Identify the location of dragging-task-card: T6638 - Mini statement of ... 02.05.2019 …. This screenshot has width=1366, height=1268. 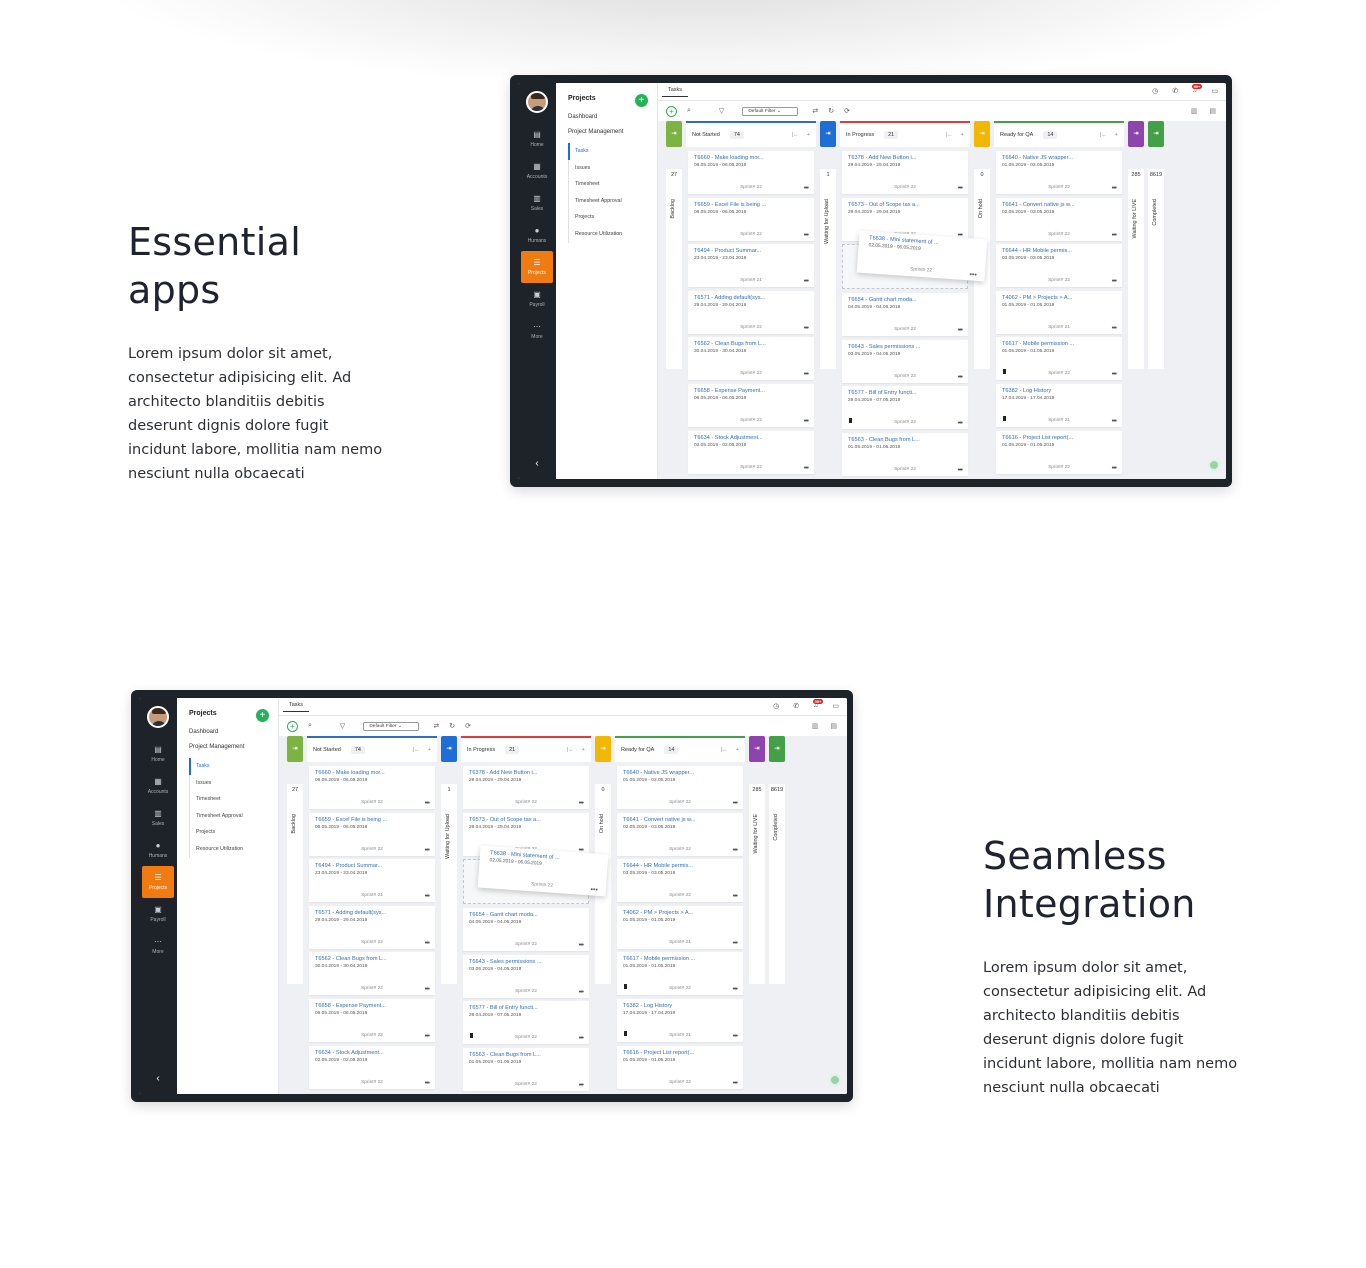
(543, 871).